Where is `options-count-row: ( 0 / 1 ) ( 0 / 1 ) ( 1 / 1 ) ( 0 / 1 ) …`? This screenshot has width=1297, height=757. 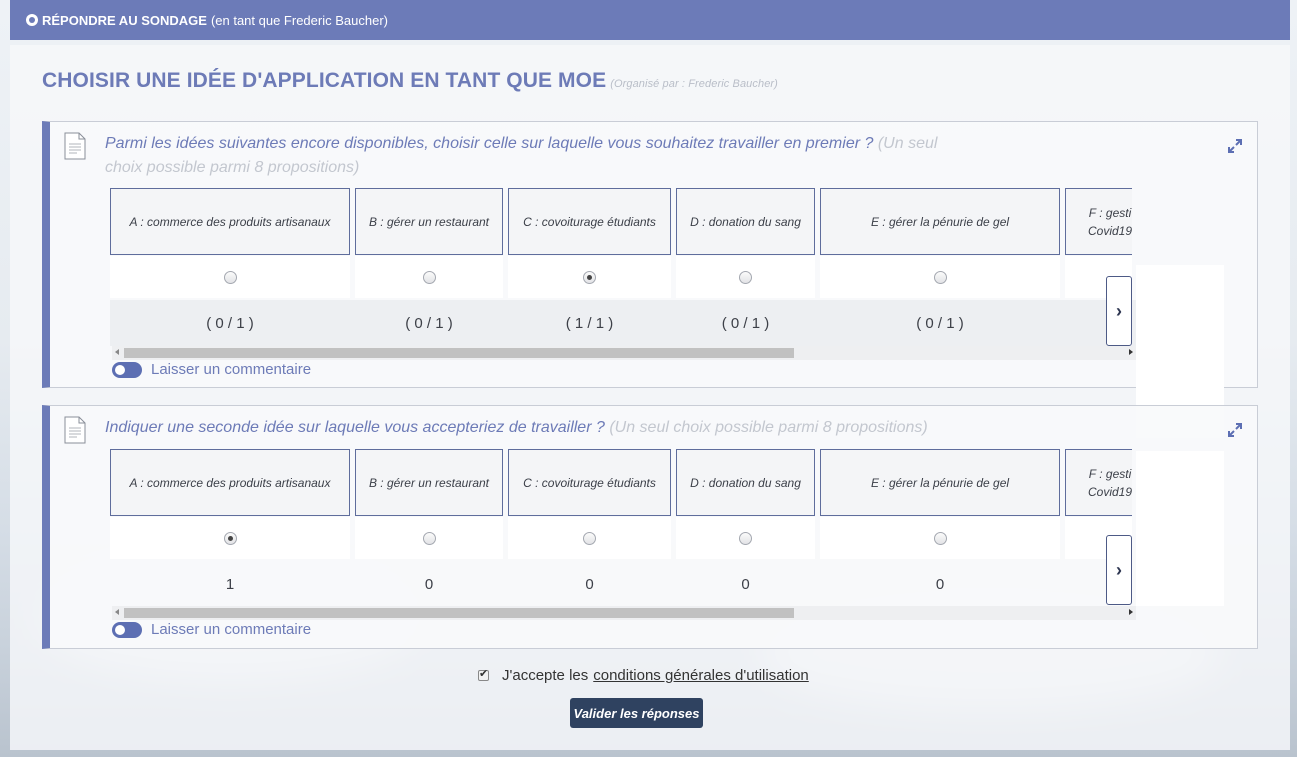
options-count-row: ( 0 / 1 ) ( 0 / 1 ) ( 1 / 1 ) ( 0 / 1 ) … is located at coordinates (623, 323).